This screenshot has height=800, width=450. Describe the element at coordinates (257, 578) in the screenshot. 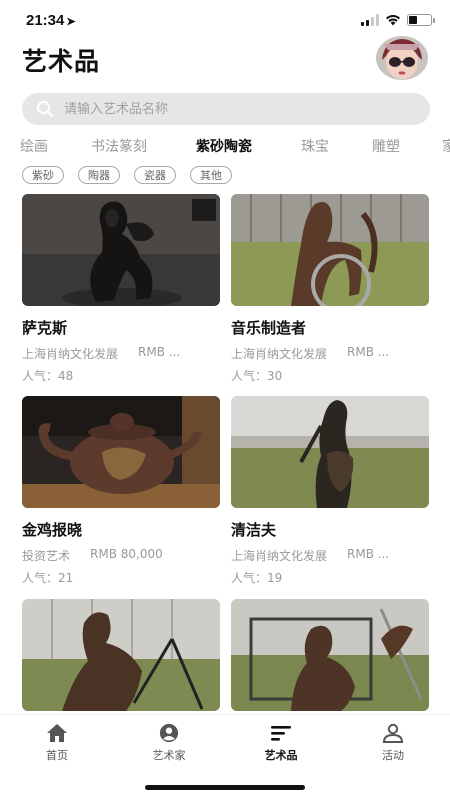

I see `artwork-popularity: 人气：19` at that location.